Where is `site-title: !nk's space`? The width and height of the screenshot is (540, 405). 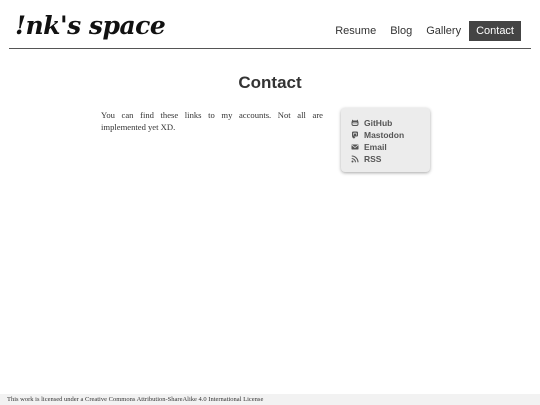
site-title: !nk's space is located at coordinates (90, 26).